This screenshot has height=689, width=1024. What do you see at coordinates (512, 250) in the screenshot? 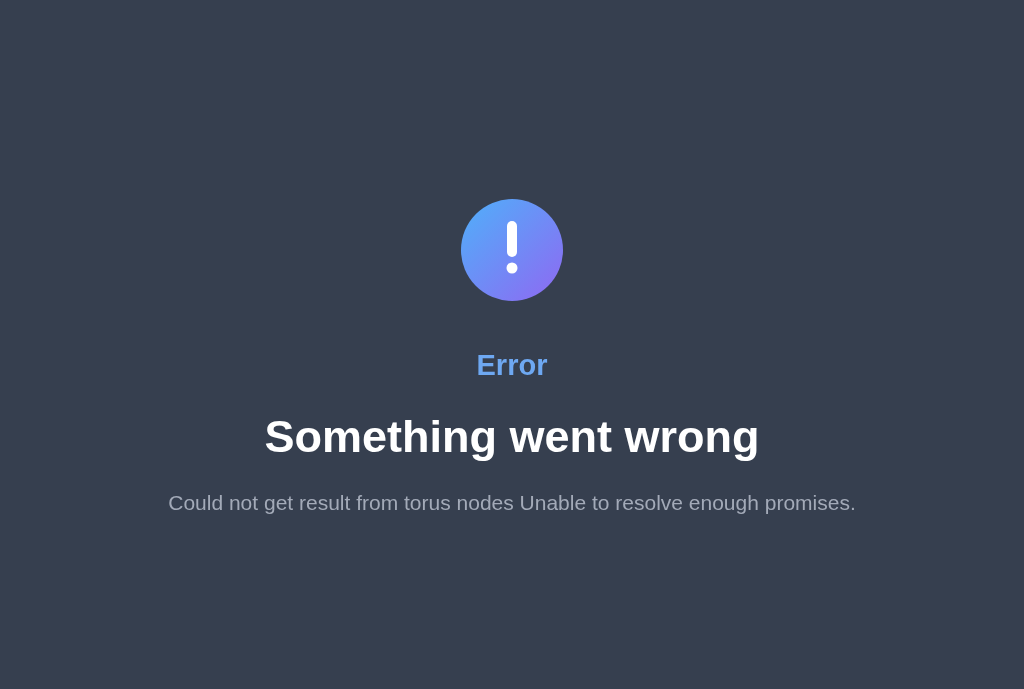
I see `warning-icon` at bounding box center [512, 250].